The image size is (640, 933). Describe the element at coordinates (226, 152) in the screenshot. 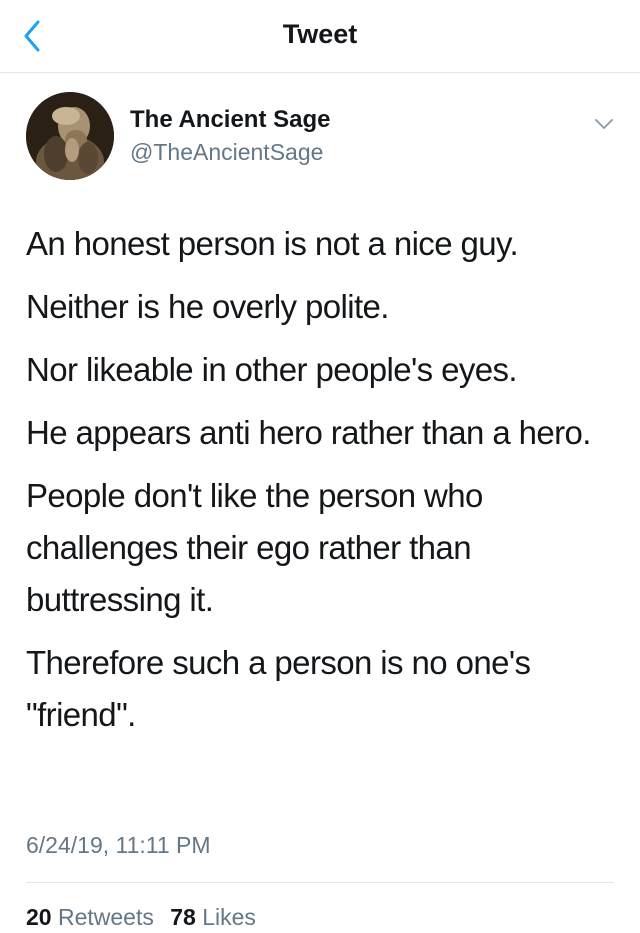

I see `author-handle: @TheAncientSage` at that location.